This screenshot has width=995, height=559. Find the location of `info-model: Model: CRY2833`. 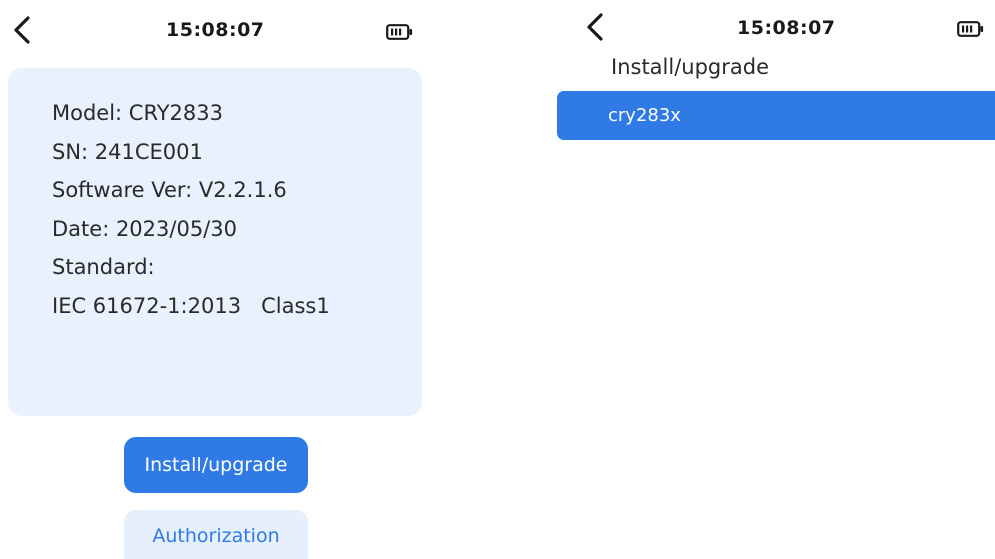

info-model: Model: CRY2833 is located at coordinates (137, 113).